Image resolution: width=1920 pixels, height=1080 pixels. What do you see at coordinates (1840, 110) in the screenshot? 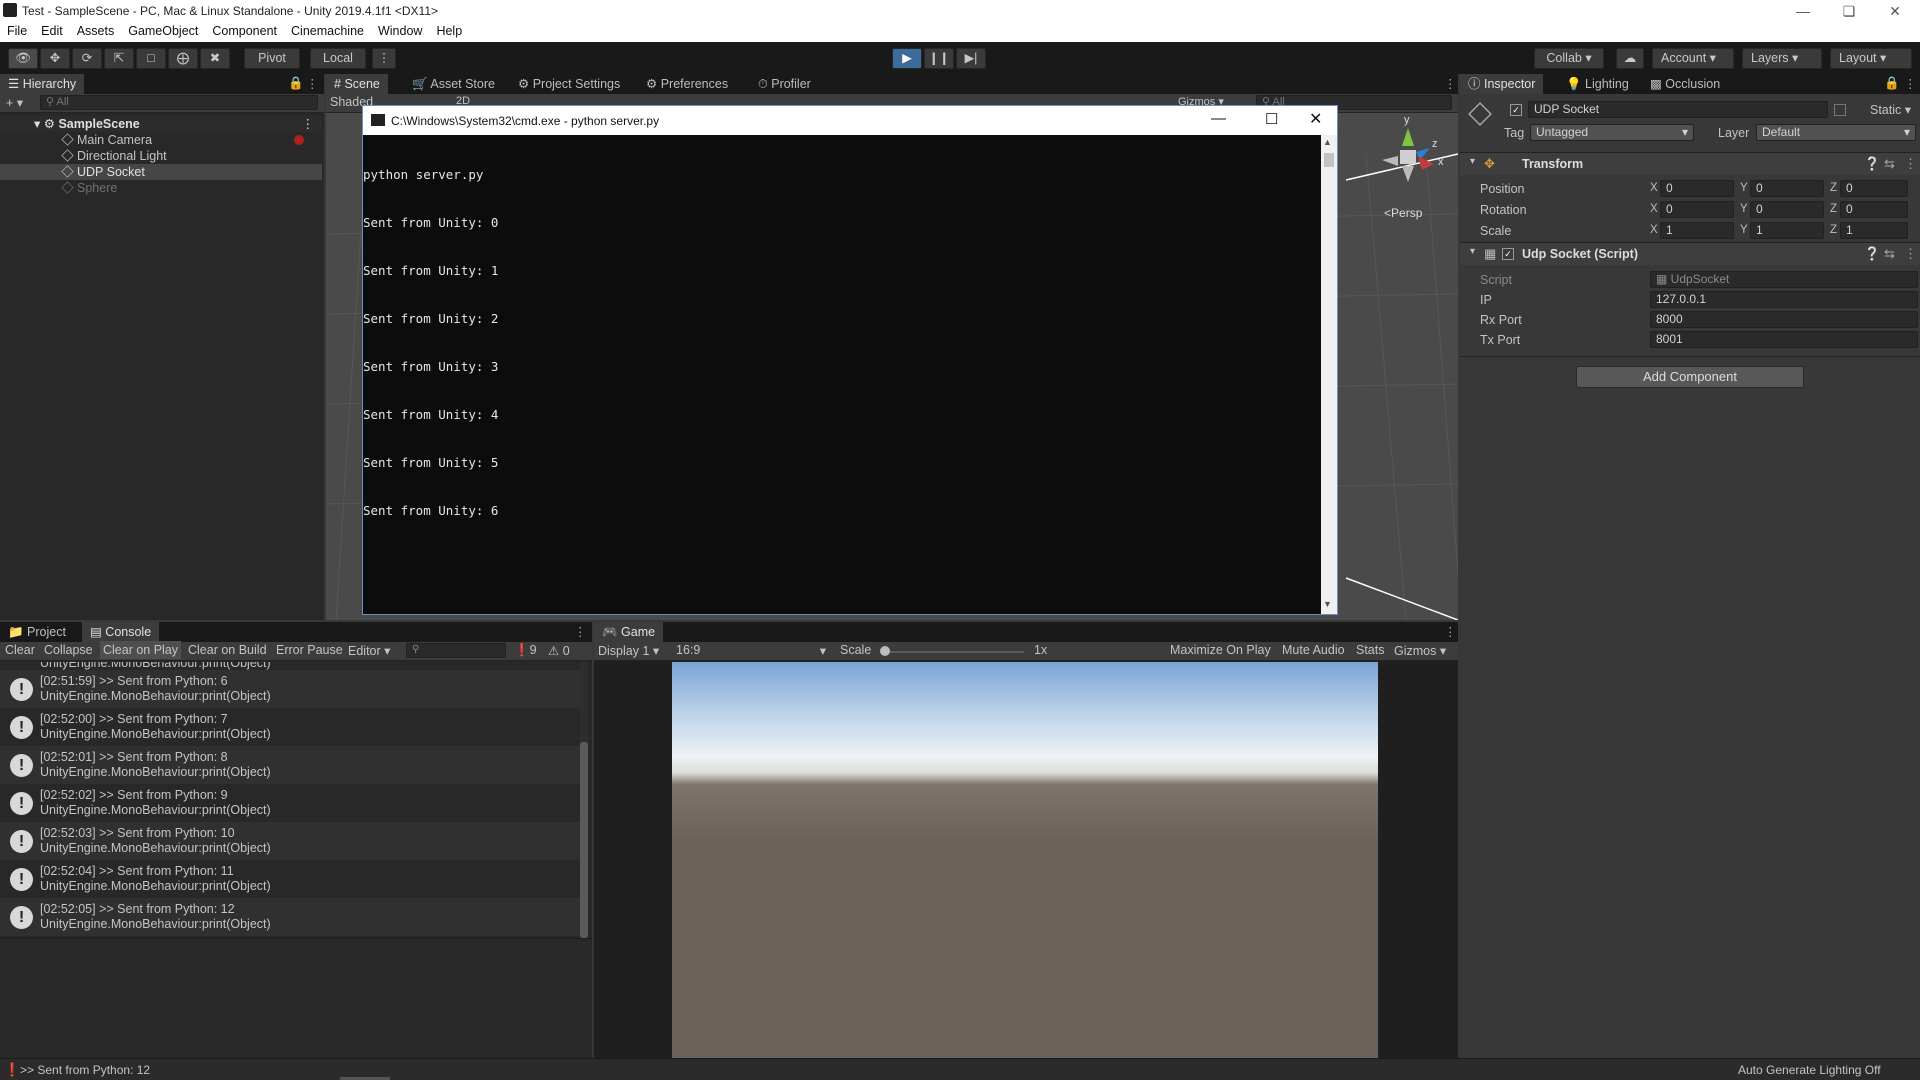
I see `static-checkbox` at bounding box center [1840, 110].